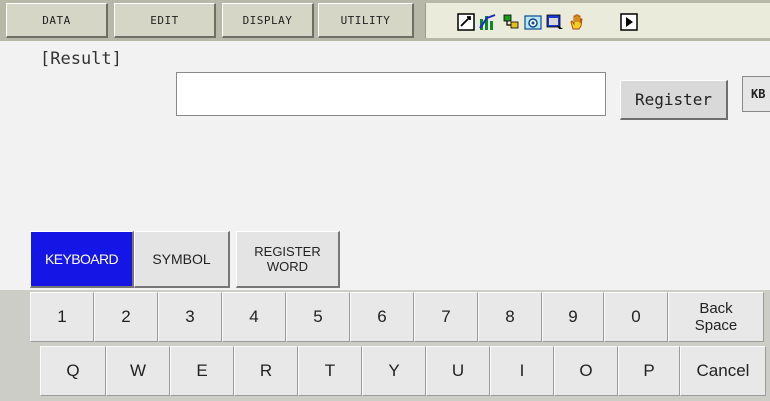  Describe the element at coordinates (330, 371) in the screenshot. I see `key-t: T` at that location.